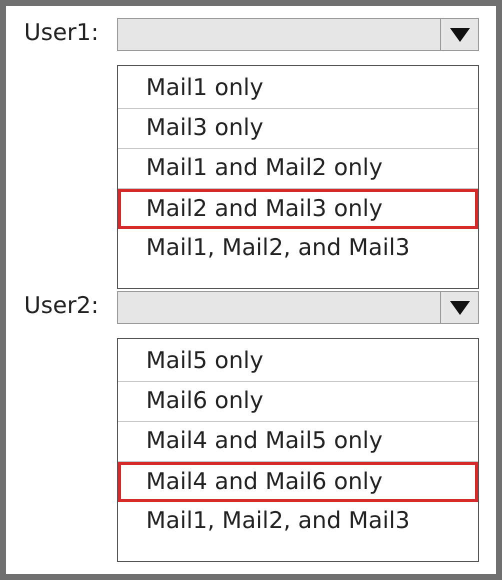  What do you see at coordinates (298, 482) in the screenshot?
I see `dropdown-option: Mail4 and Mail6 only` at bounding box center [298, 482].